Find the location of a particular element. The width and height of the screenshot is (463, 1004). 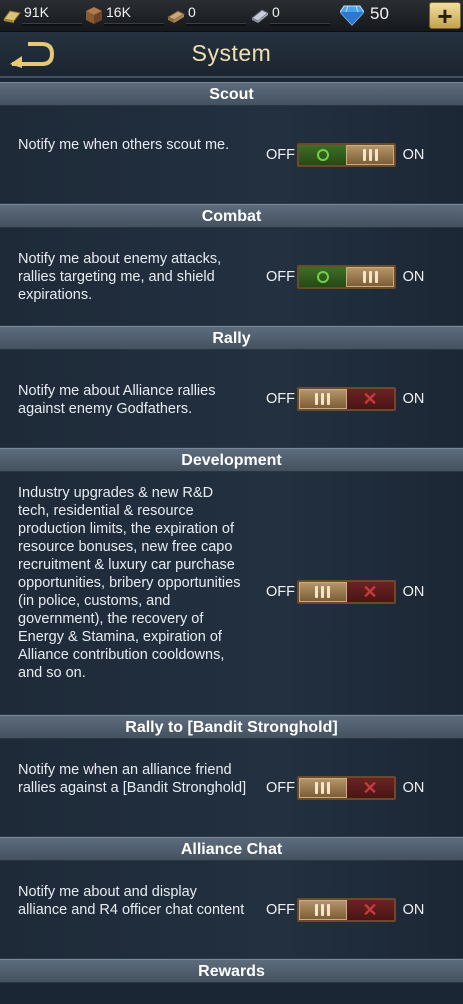

resource-ingot: 0 is located at coordinates (290, 15).